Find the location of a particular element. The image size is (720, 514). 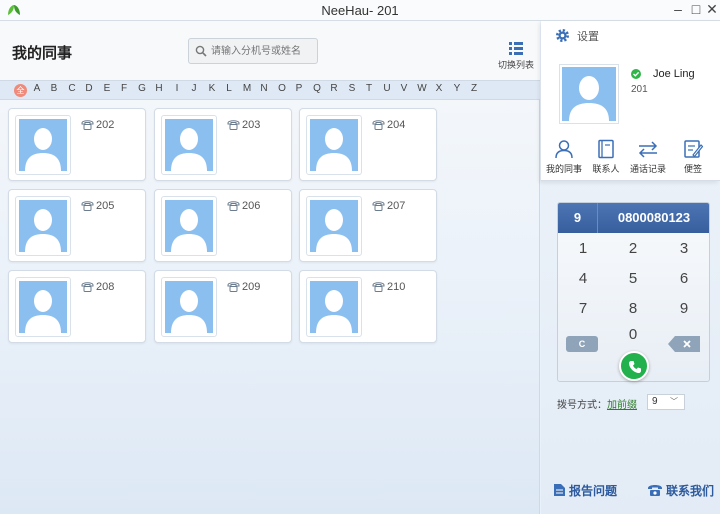

colleague-card: 204 is located at coordinates (368, 144).